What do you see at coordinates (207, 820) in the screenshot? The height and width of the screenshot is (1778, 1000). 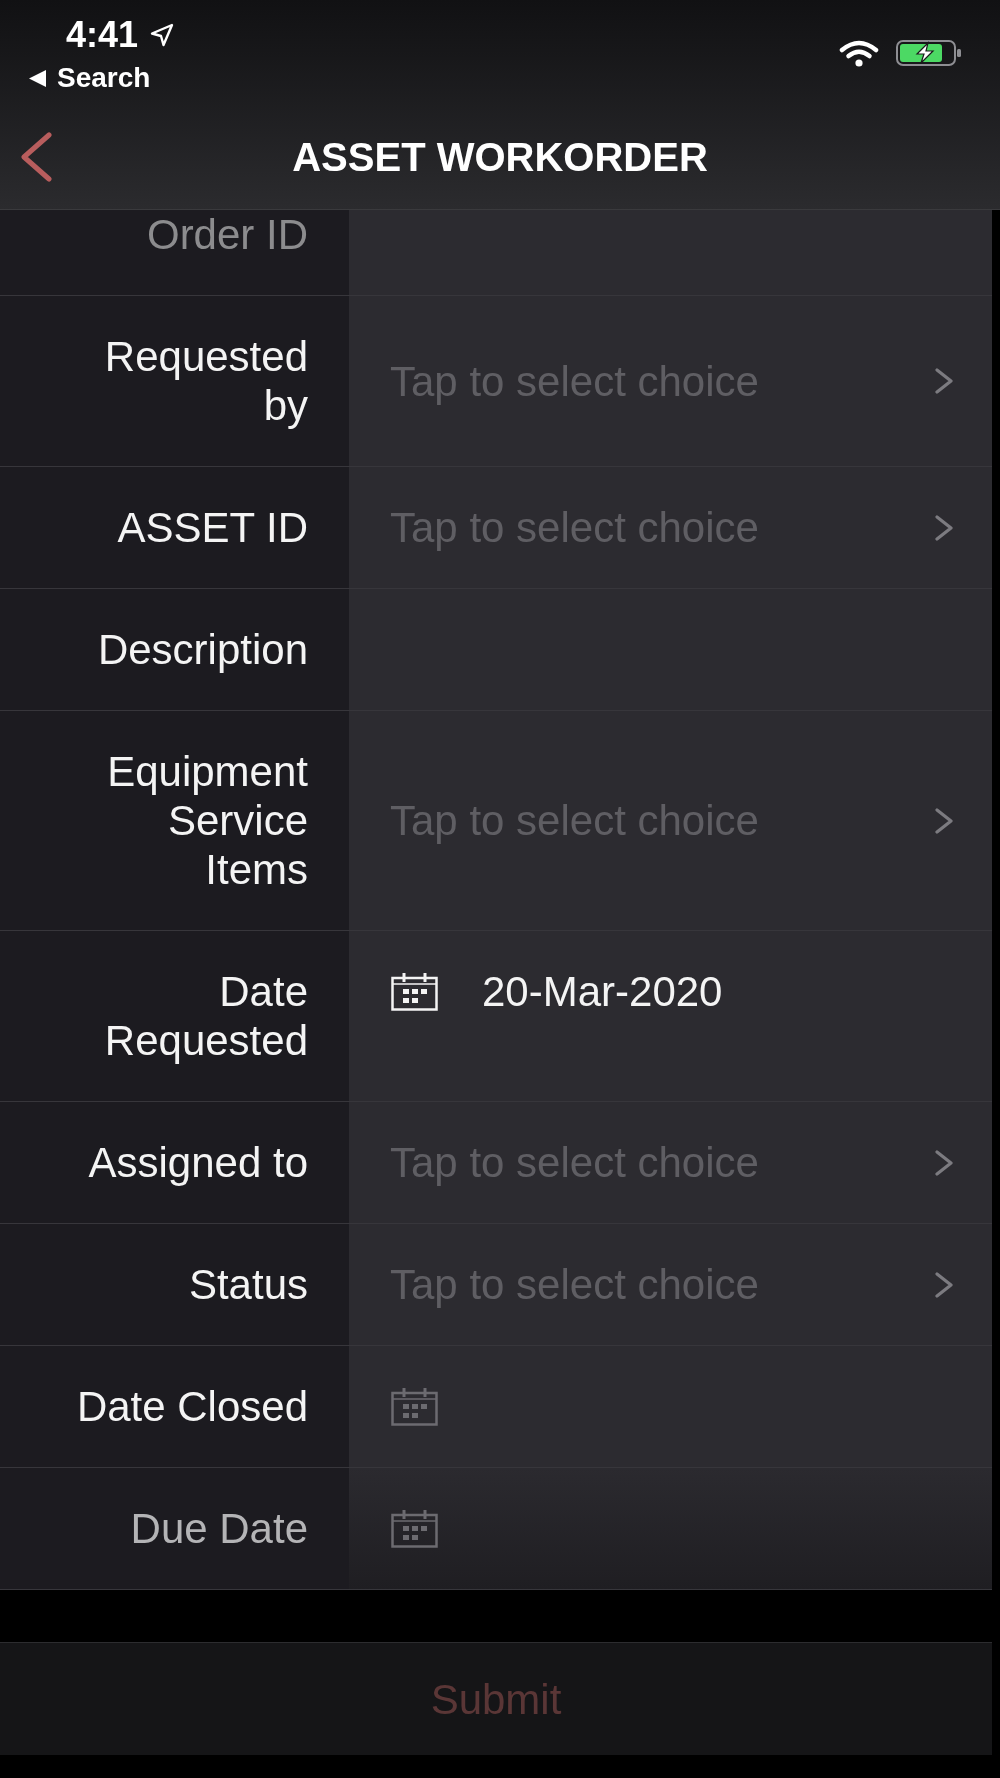 I see `field-label: Equipment Service Items` at bounding box center [207, 820].